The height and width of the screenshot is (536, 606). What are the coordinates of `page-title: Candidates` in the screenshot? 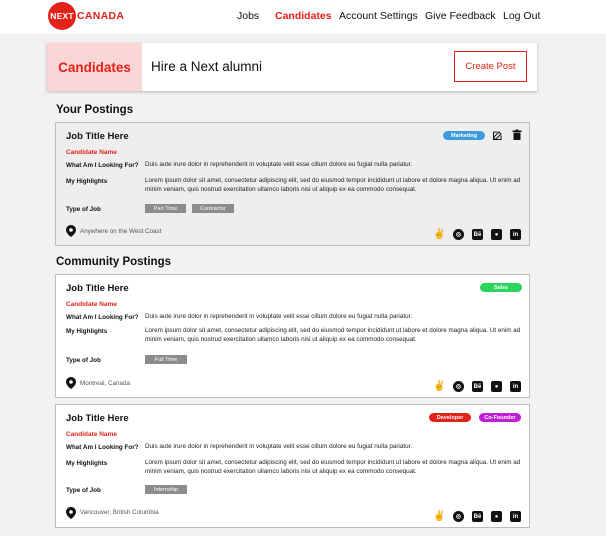 It's located at (94, 67).